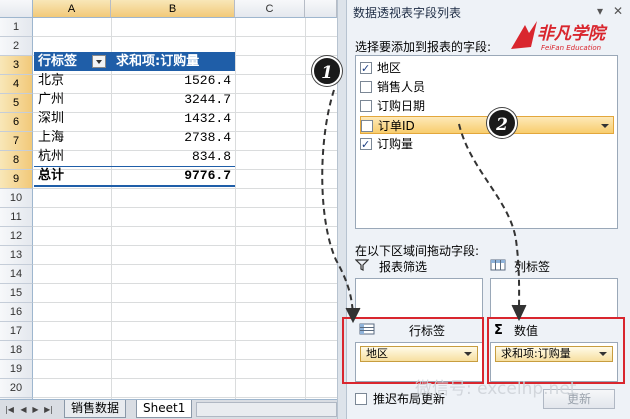  What do you see at coordinates (16, 255) in the screenshot?
I see `row-header: 13` at bounding box center [16, 255].